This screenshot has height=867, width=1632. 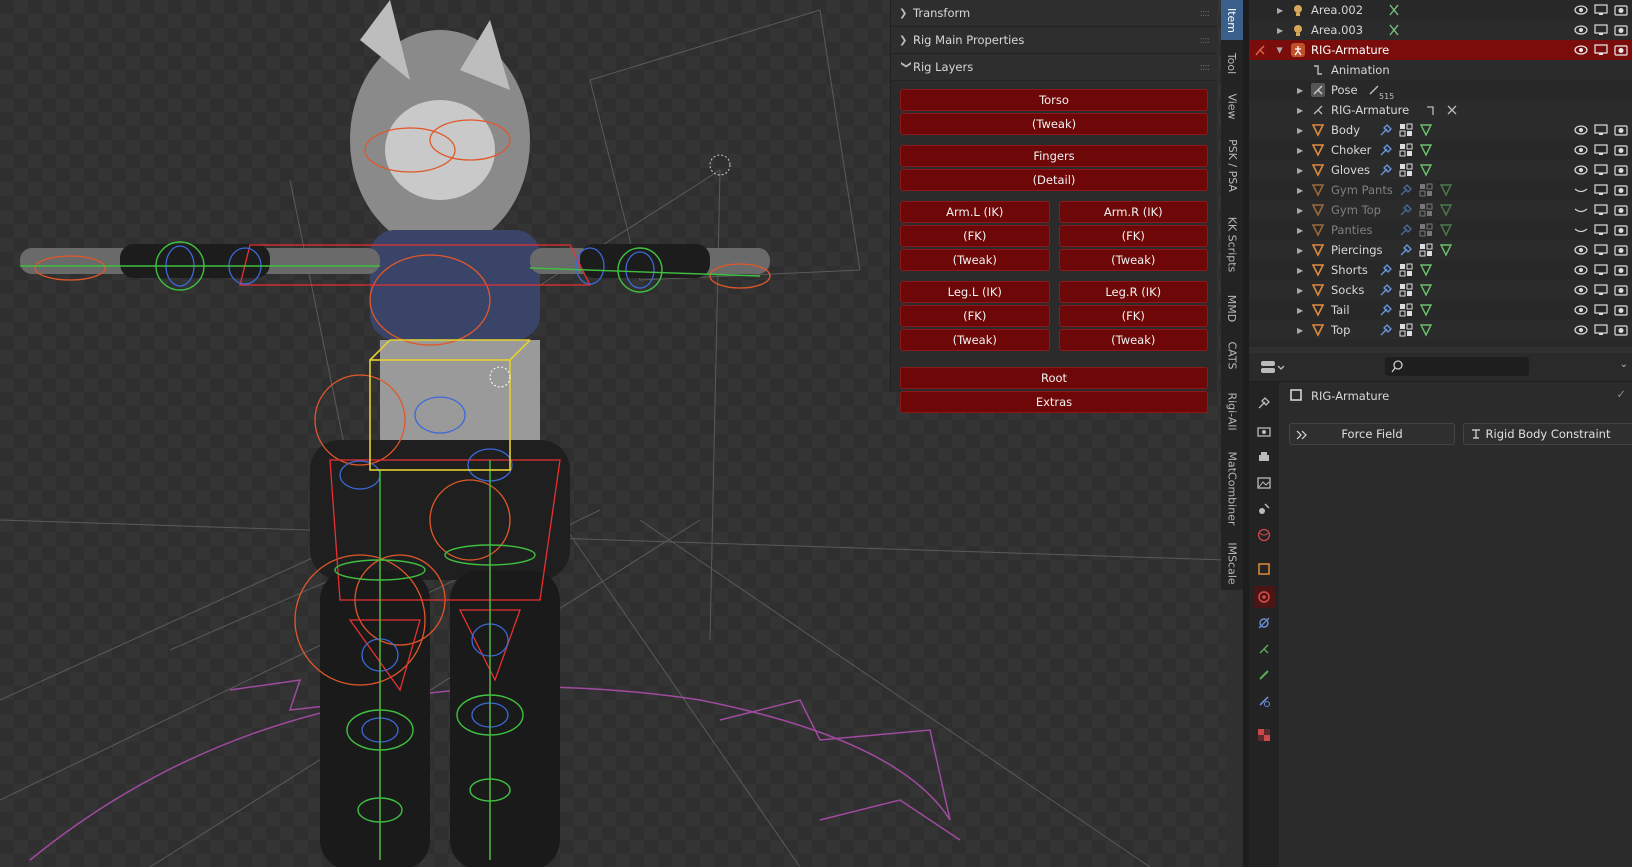 I want to click on pin-icon: ✓, so click(x=1621, y=394).